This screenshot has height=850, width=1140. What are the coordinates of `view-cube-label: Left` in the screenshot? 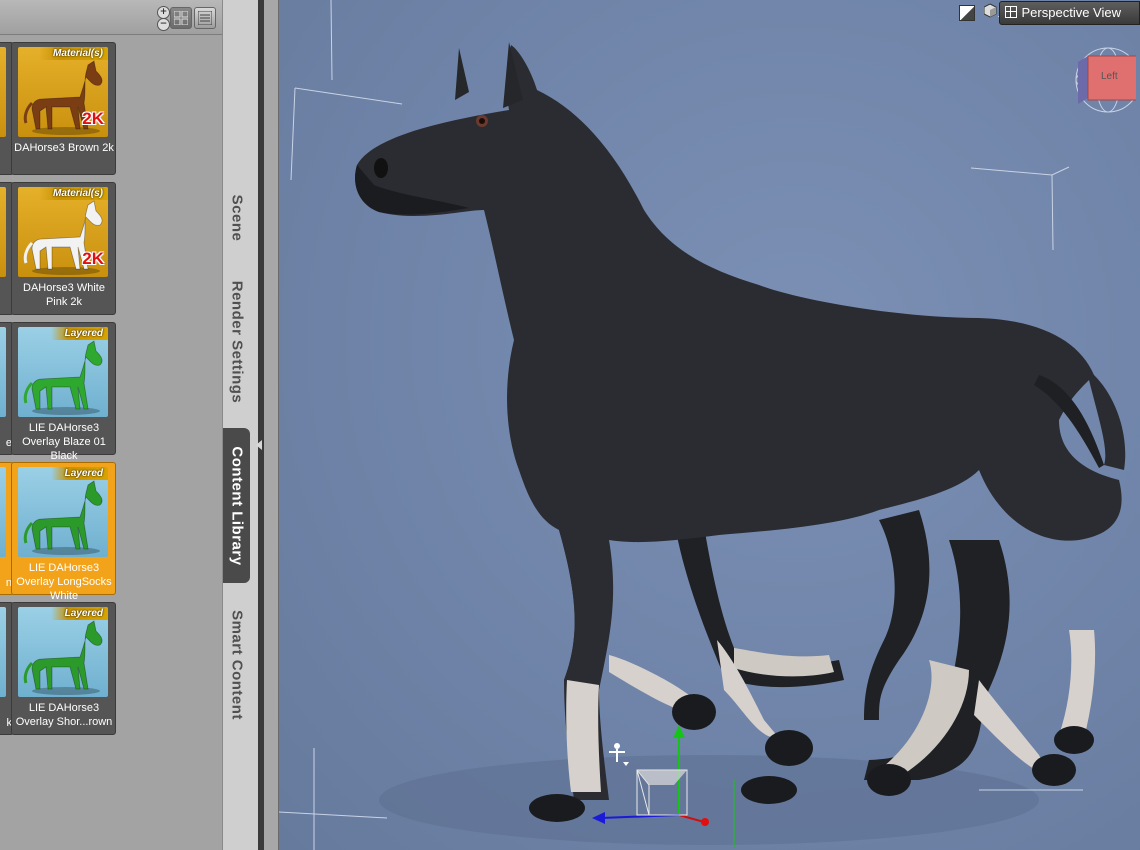 It's located at (1109, 76).